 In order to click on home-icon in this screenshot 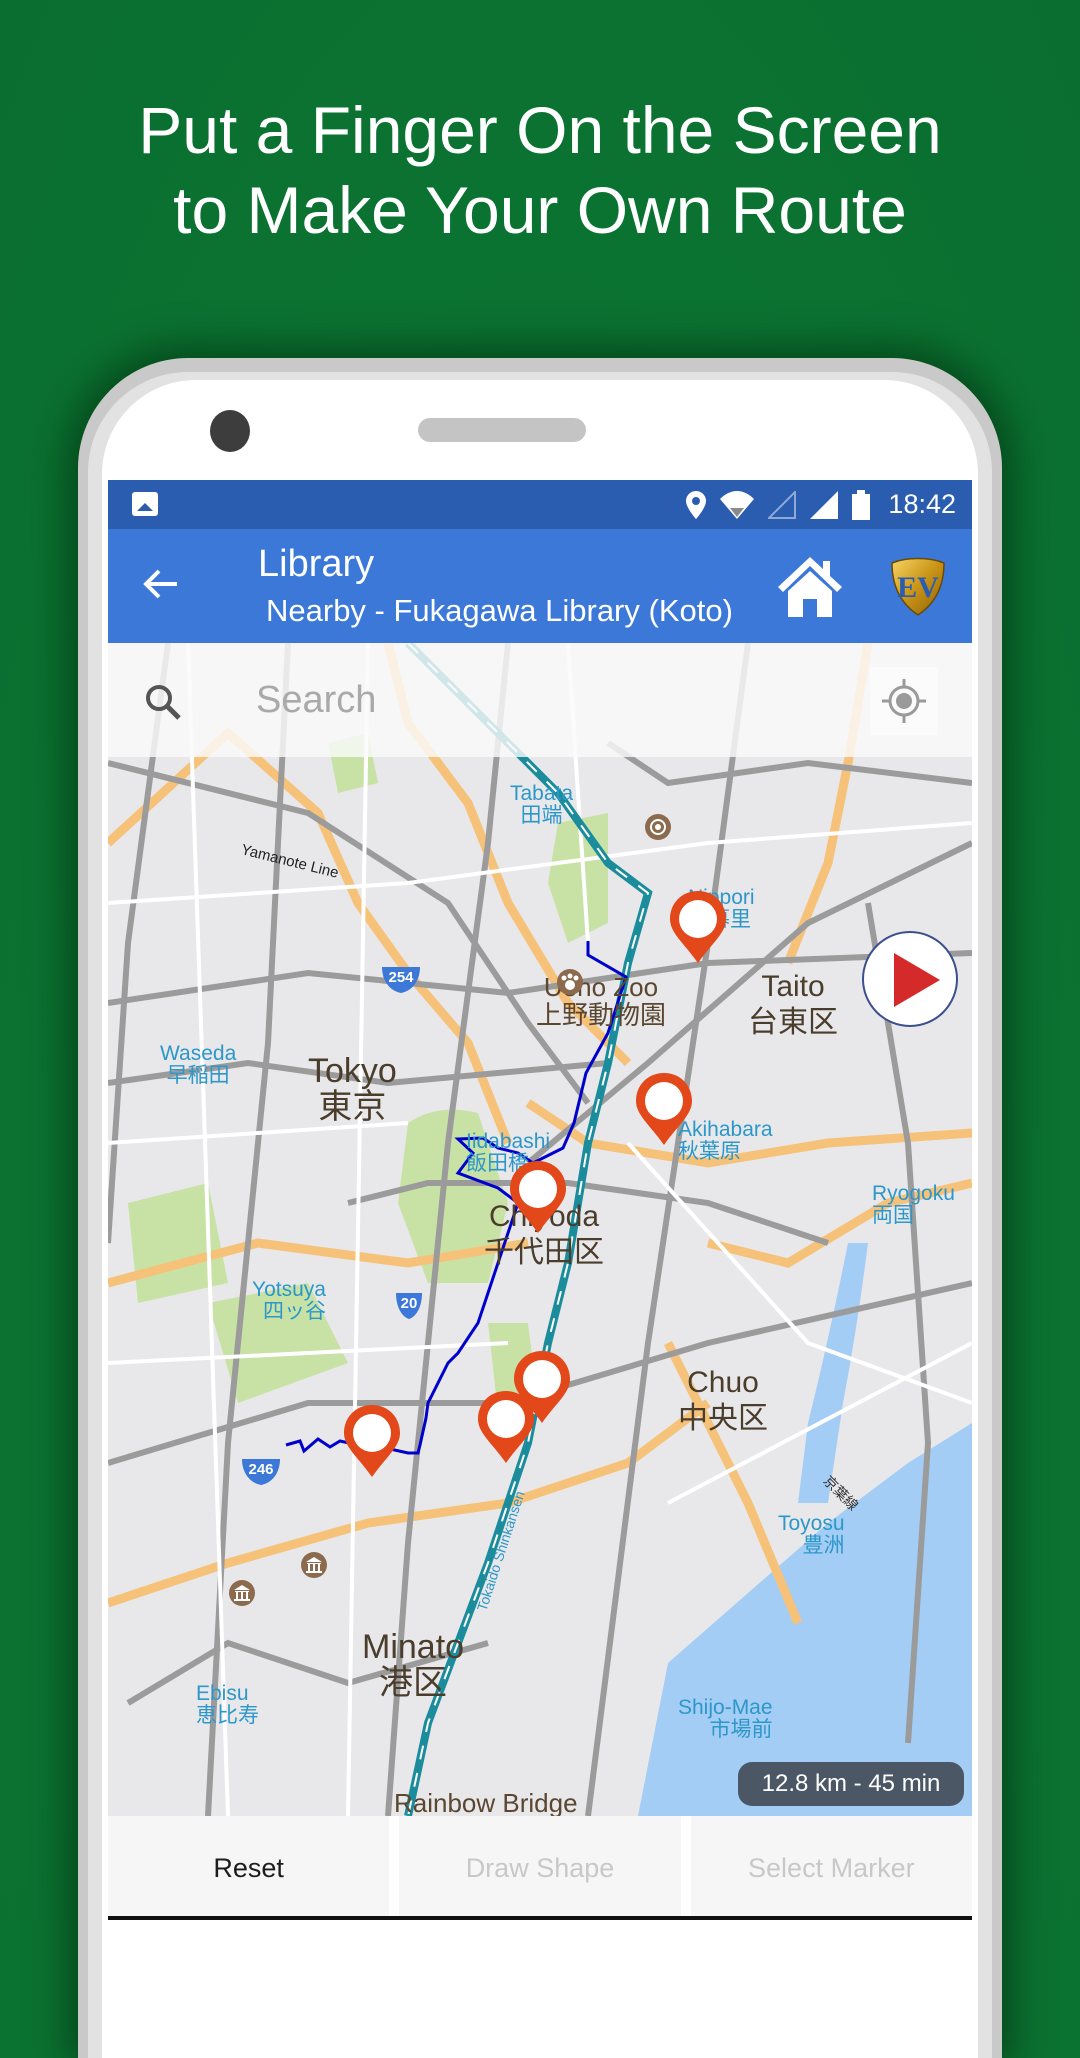, I will do `click(810, 587)`.